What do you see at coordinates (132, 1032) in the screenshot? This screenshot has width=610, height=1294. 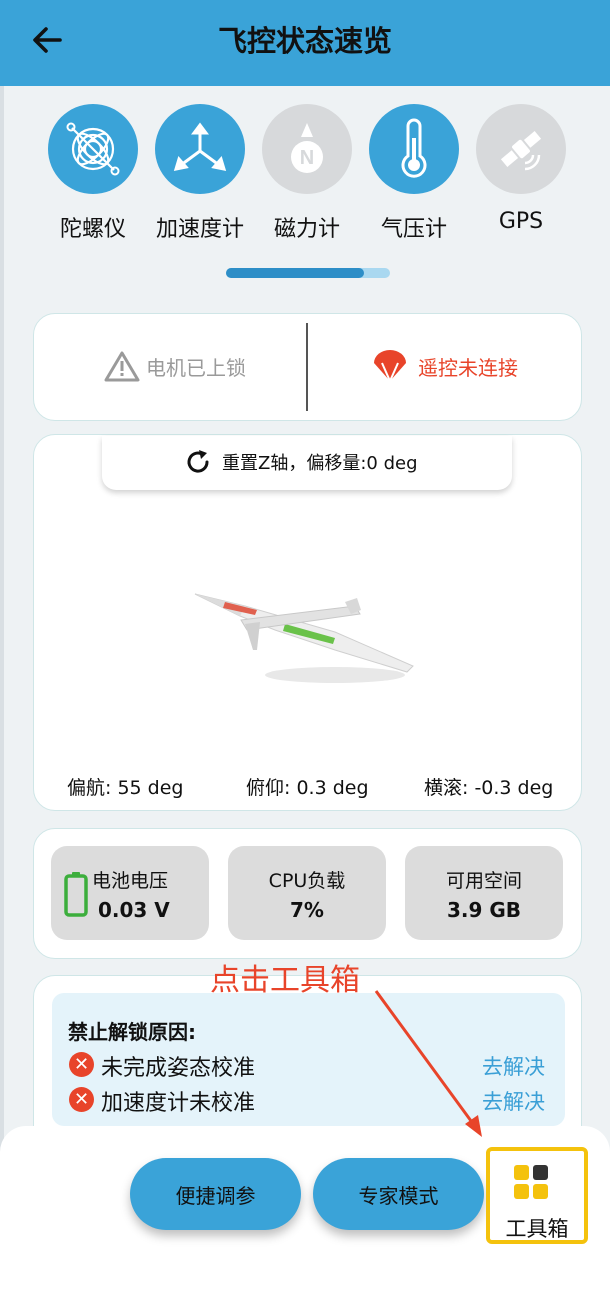 I see `arming-reasons-title: 禁止解锁原因:` at bounding box center [132, 1032].